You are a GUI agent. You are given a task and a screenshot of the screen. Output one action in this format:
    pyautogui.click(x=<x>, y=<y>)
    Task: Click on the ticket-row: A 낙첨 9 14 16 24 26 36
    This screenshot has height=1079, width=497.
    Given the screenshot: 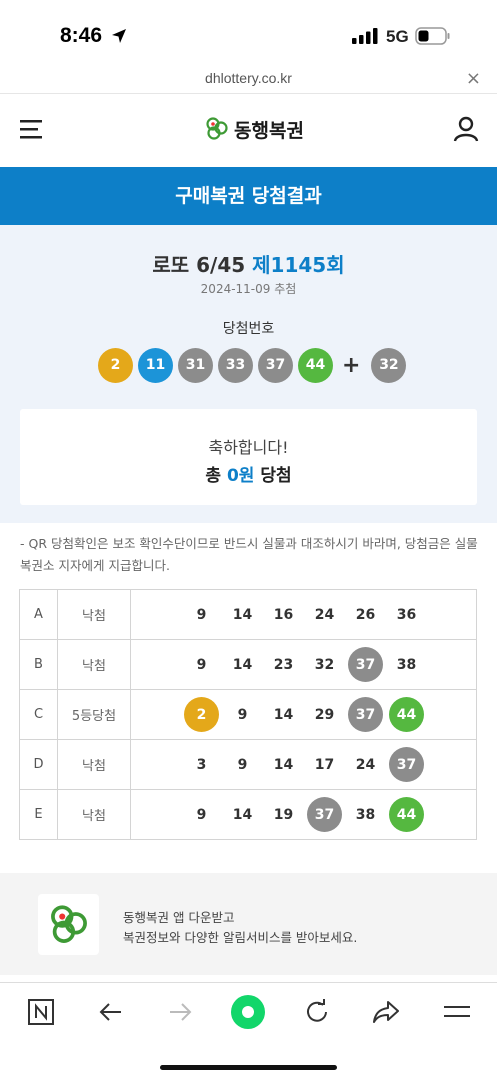 What is the action you would take?
    pyautogui.click(x=248, y=614)
    